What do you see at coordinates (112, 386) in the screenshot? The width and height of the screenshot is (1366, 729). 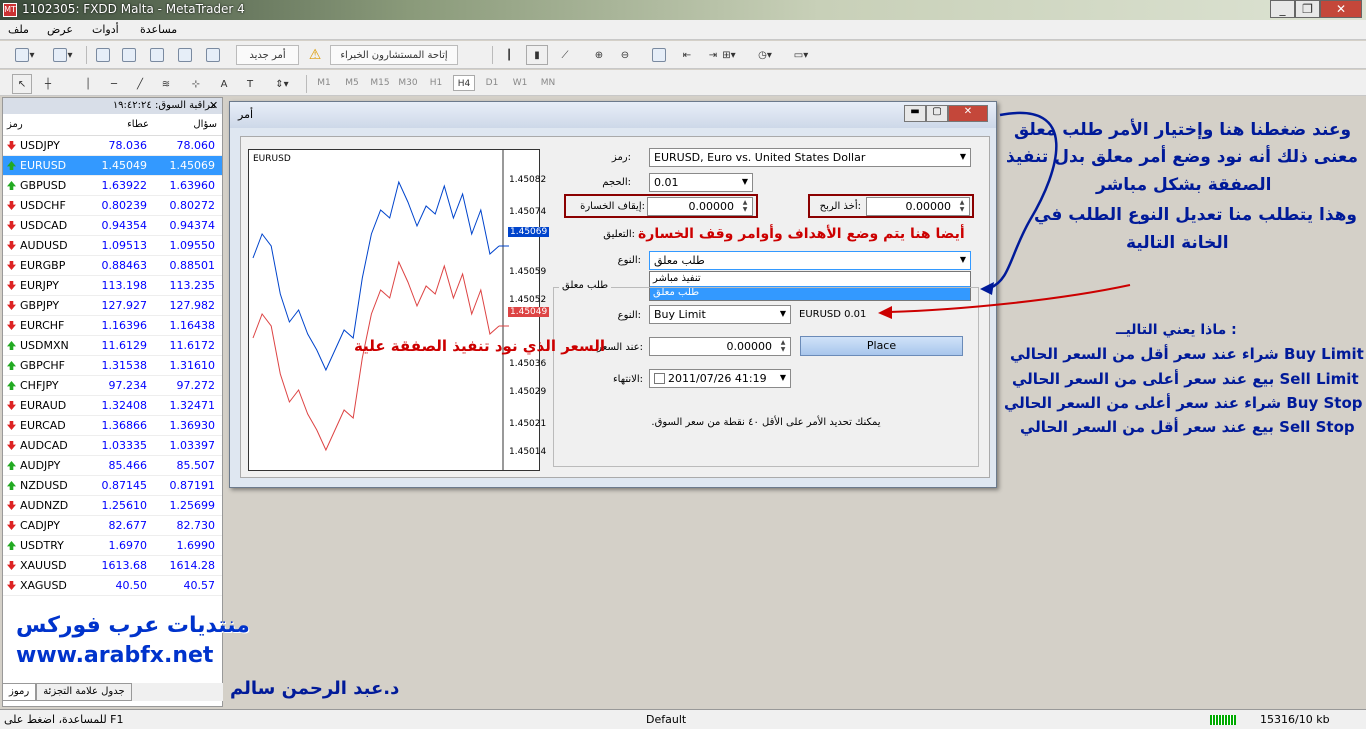 I see `market-watch-row: CHFJPY 97.234 97.272` at bounding box center [112, 386].